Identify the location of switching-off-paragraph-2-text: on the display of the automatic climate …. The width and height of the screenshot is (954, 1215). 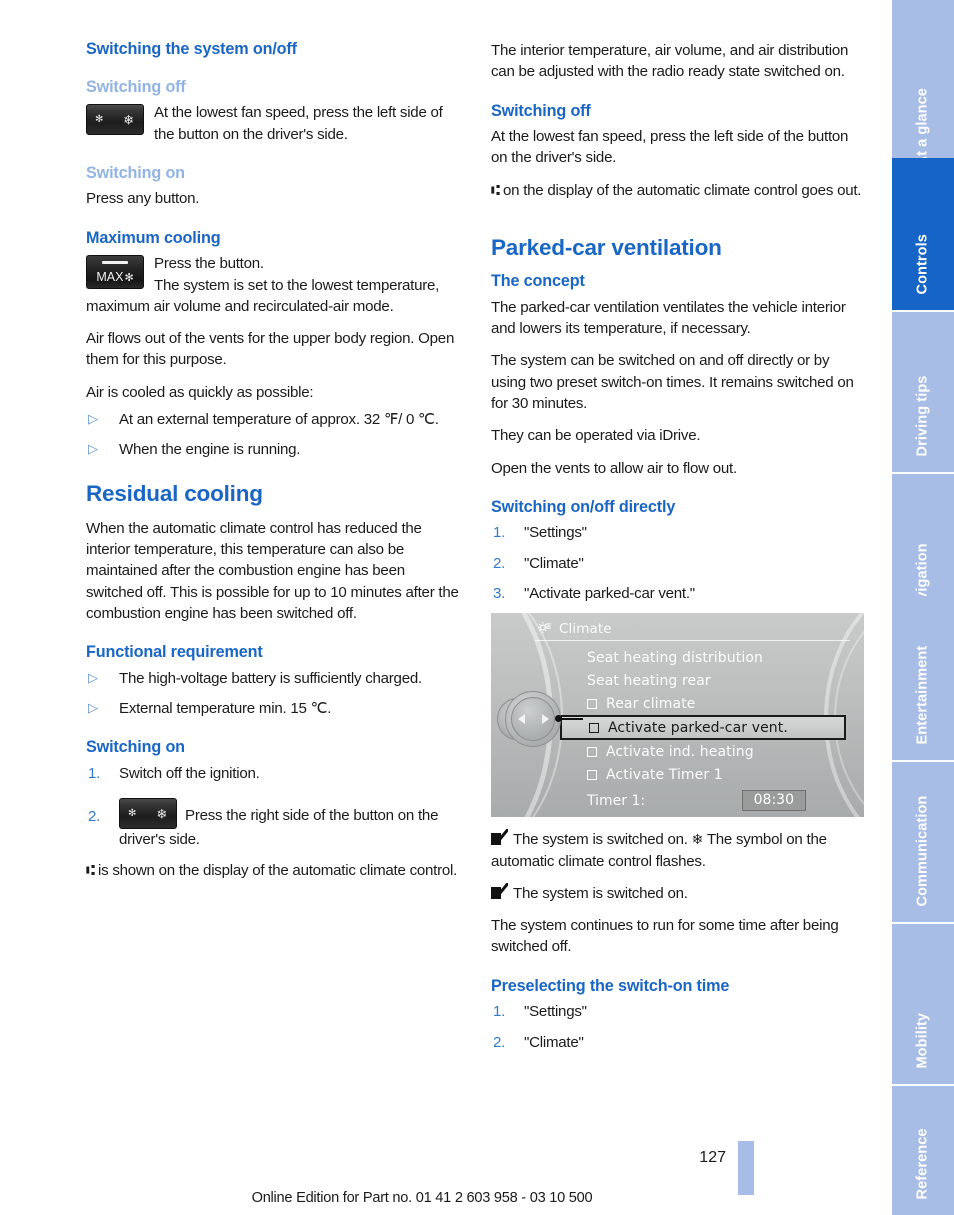
(682, 190).